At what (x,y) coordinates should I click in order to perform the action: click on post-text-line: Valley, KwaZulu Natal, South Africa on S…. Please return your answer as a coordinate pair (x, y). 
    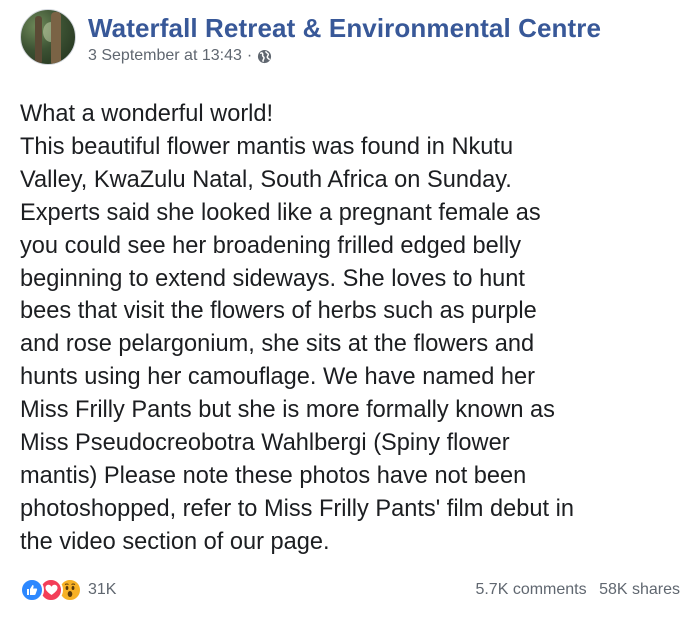
    Looking at the image, I should click on (266, 179).